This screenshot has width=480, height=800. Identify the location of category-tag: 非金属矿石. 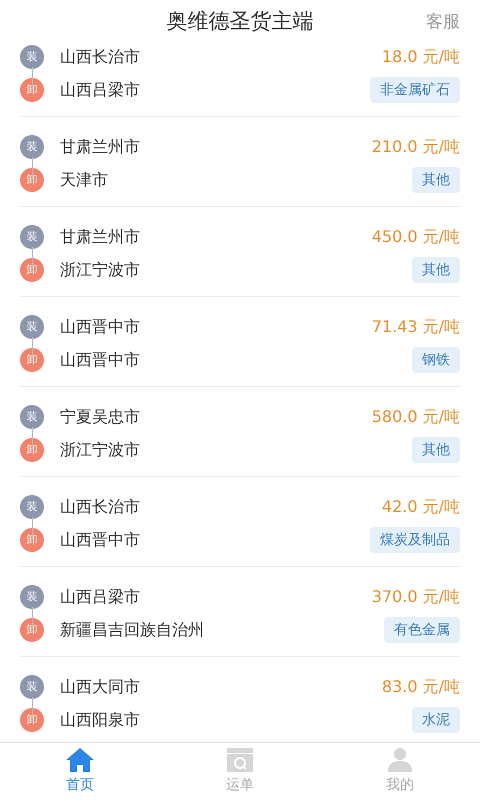
(415, 90).